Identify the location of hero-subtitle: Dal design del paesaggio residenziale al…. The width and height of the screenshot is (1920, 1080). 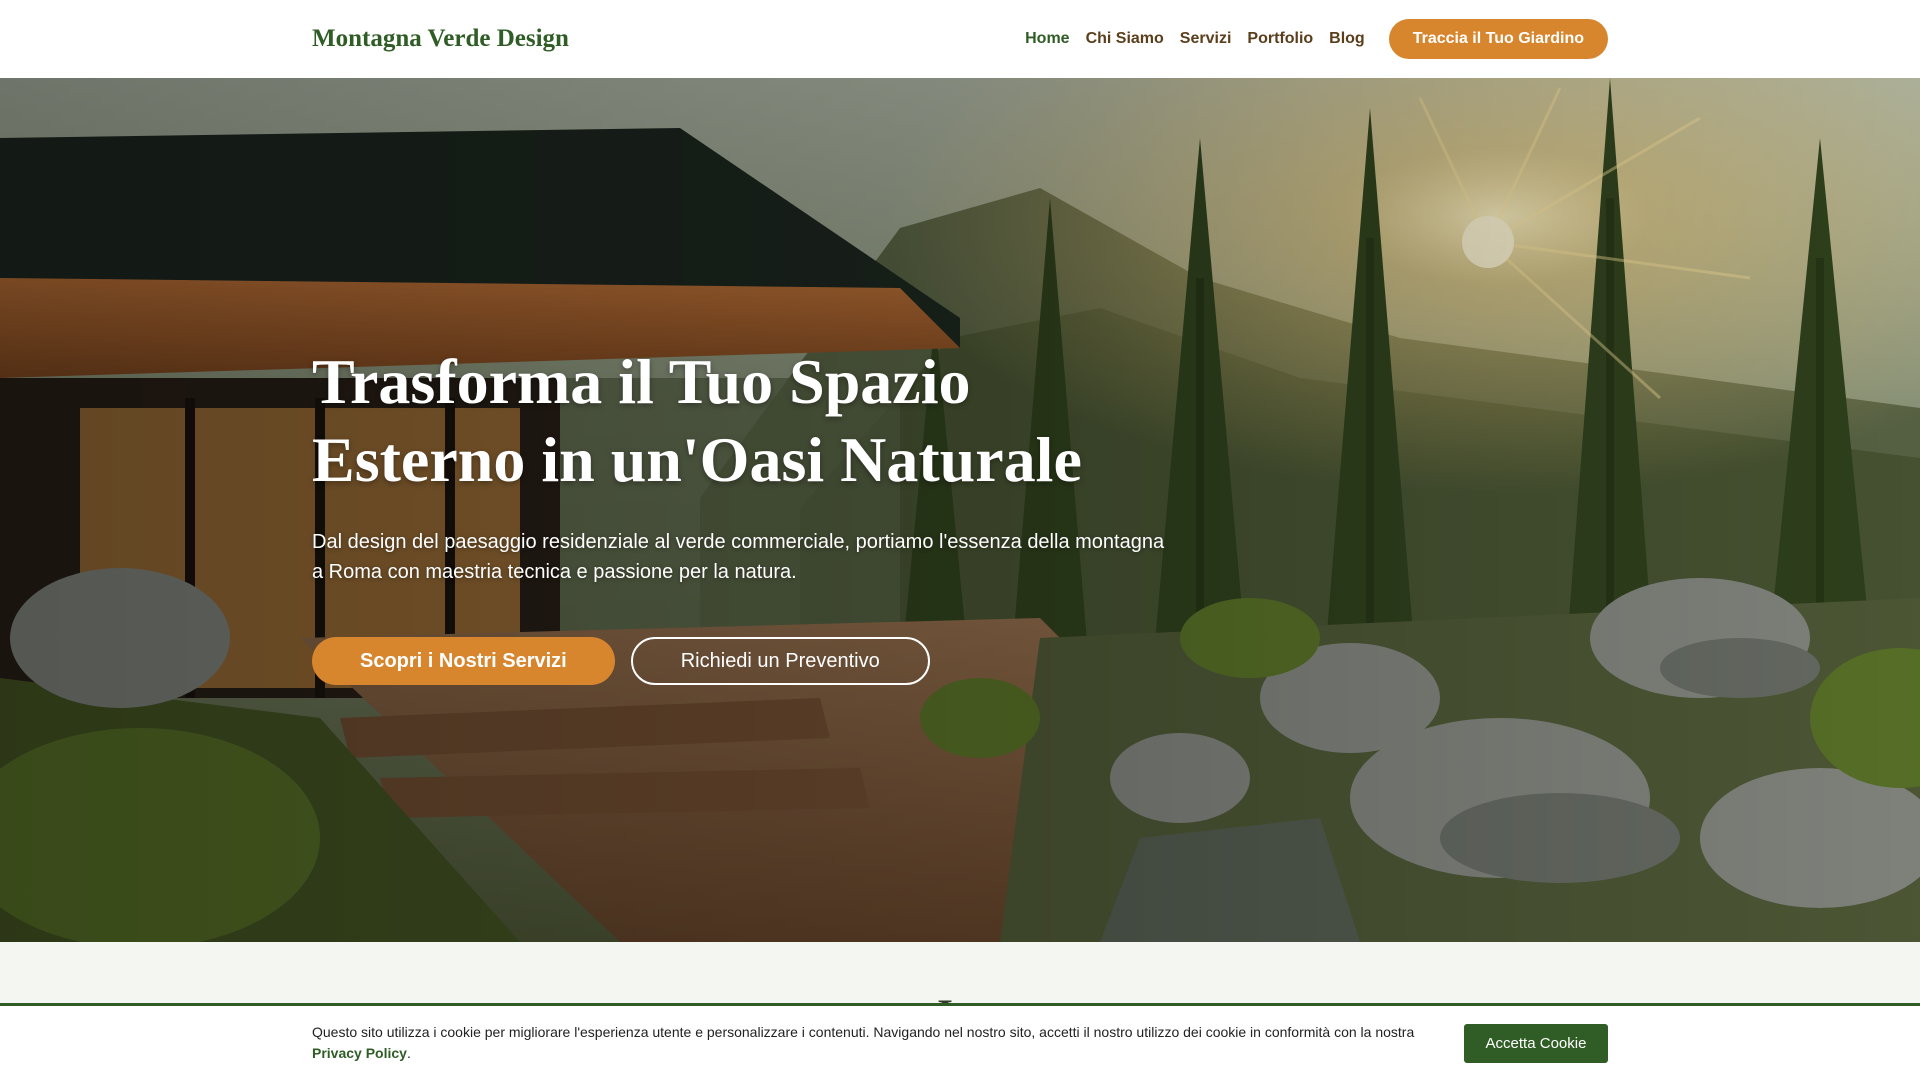
(738, 557).